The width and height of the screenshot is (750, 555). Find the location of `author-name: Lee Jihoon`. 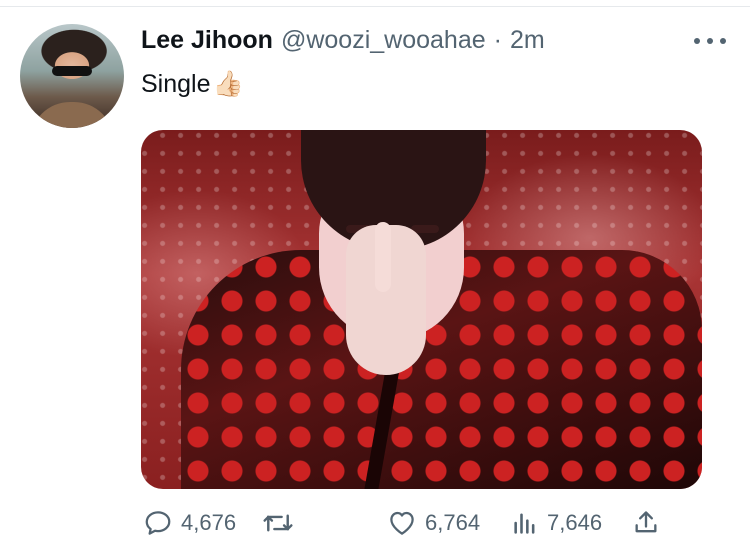

author-name: Lee Jihoon is located at coordinates (207, 40).